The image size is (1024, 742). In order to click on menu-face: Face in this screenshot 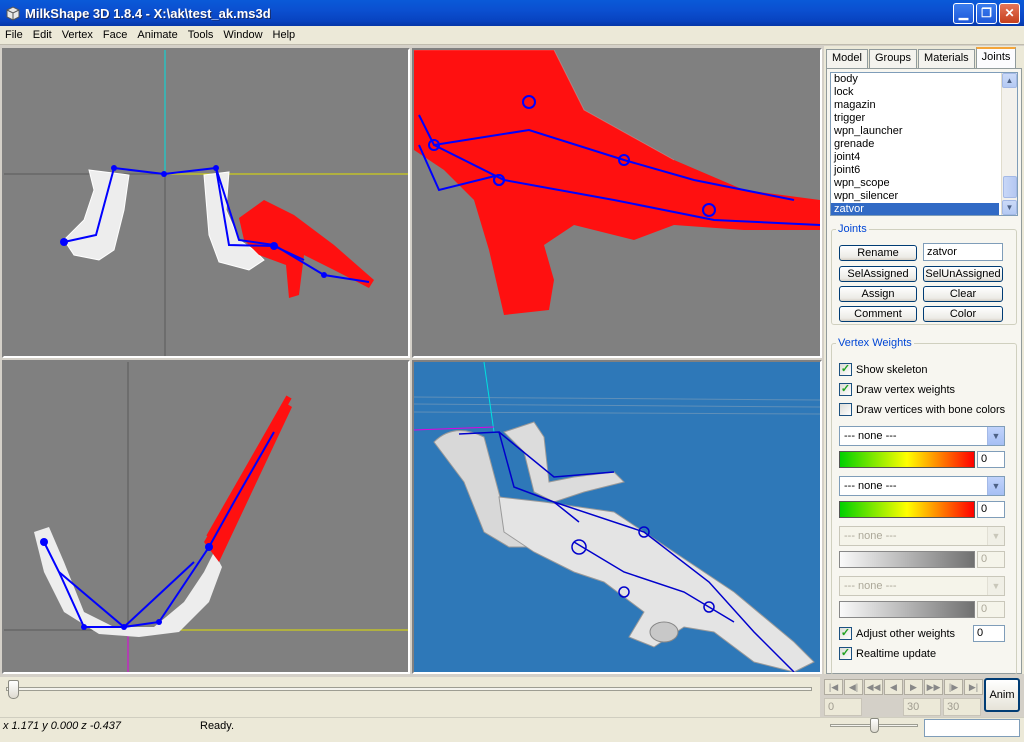, I will do `click(115, 35)`.